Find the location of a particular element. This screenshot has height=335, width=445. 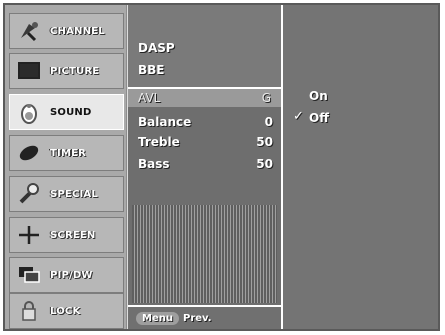

sidebar-item-channel: CHANNEL is located at coordinates (66, 31).